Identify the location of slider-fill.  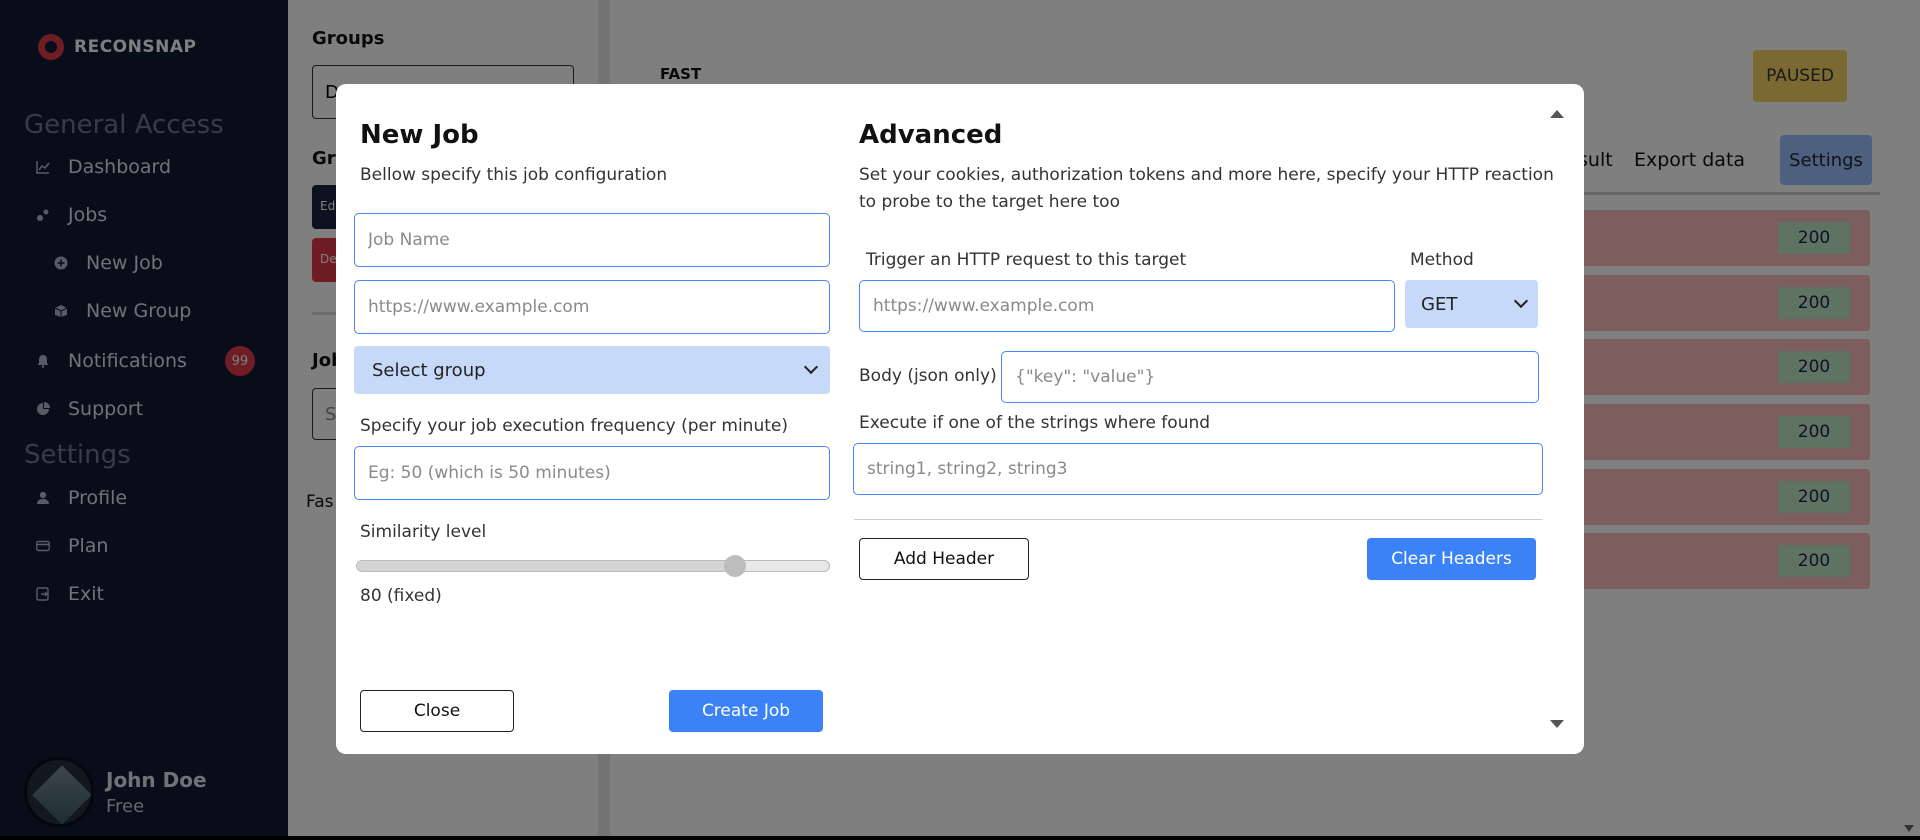
(546, 566).